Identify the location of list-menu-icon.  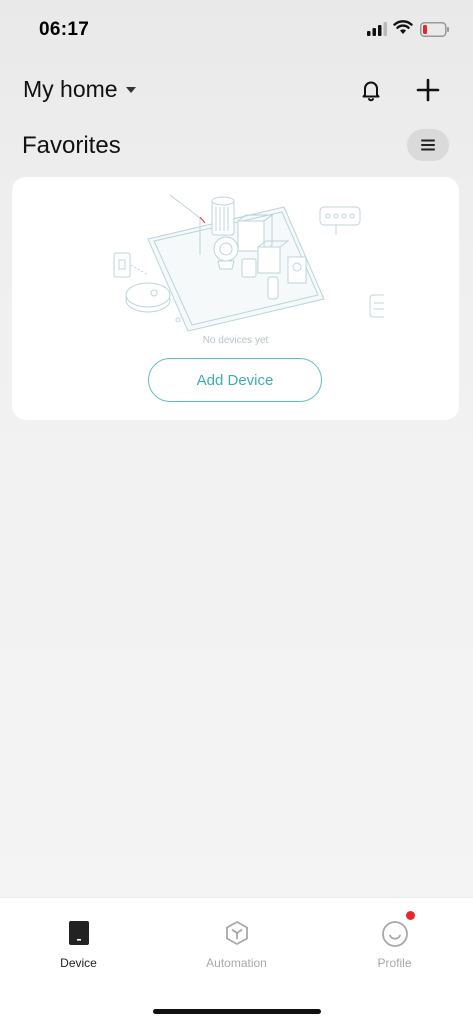
(428, 145).